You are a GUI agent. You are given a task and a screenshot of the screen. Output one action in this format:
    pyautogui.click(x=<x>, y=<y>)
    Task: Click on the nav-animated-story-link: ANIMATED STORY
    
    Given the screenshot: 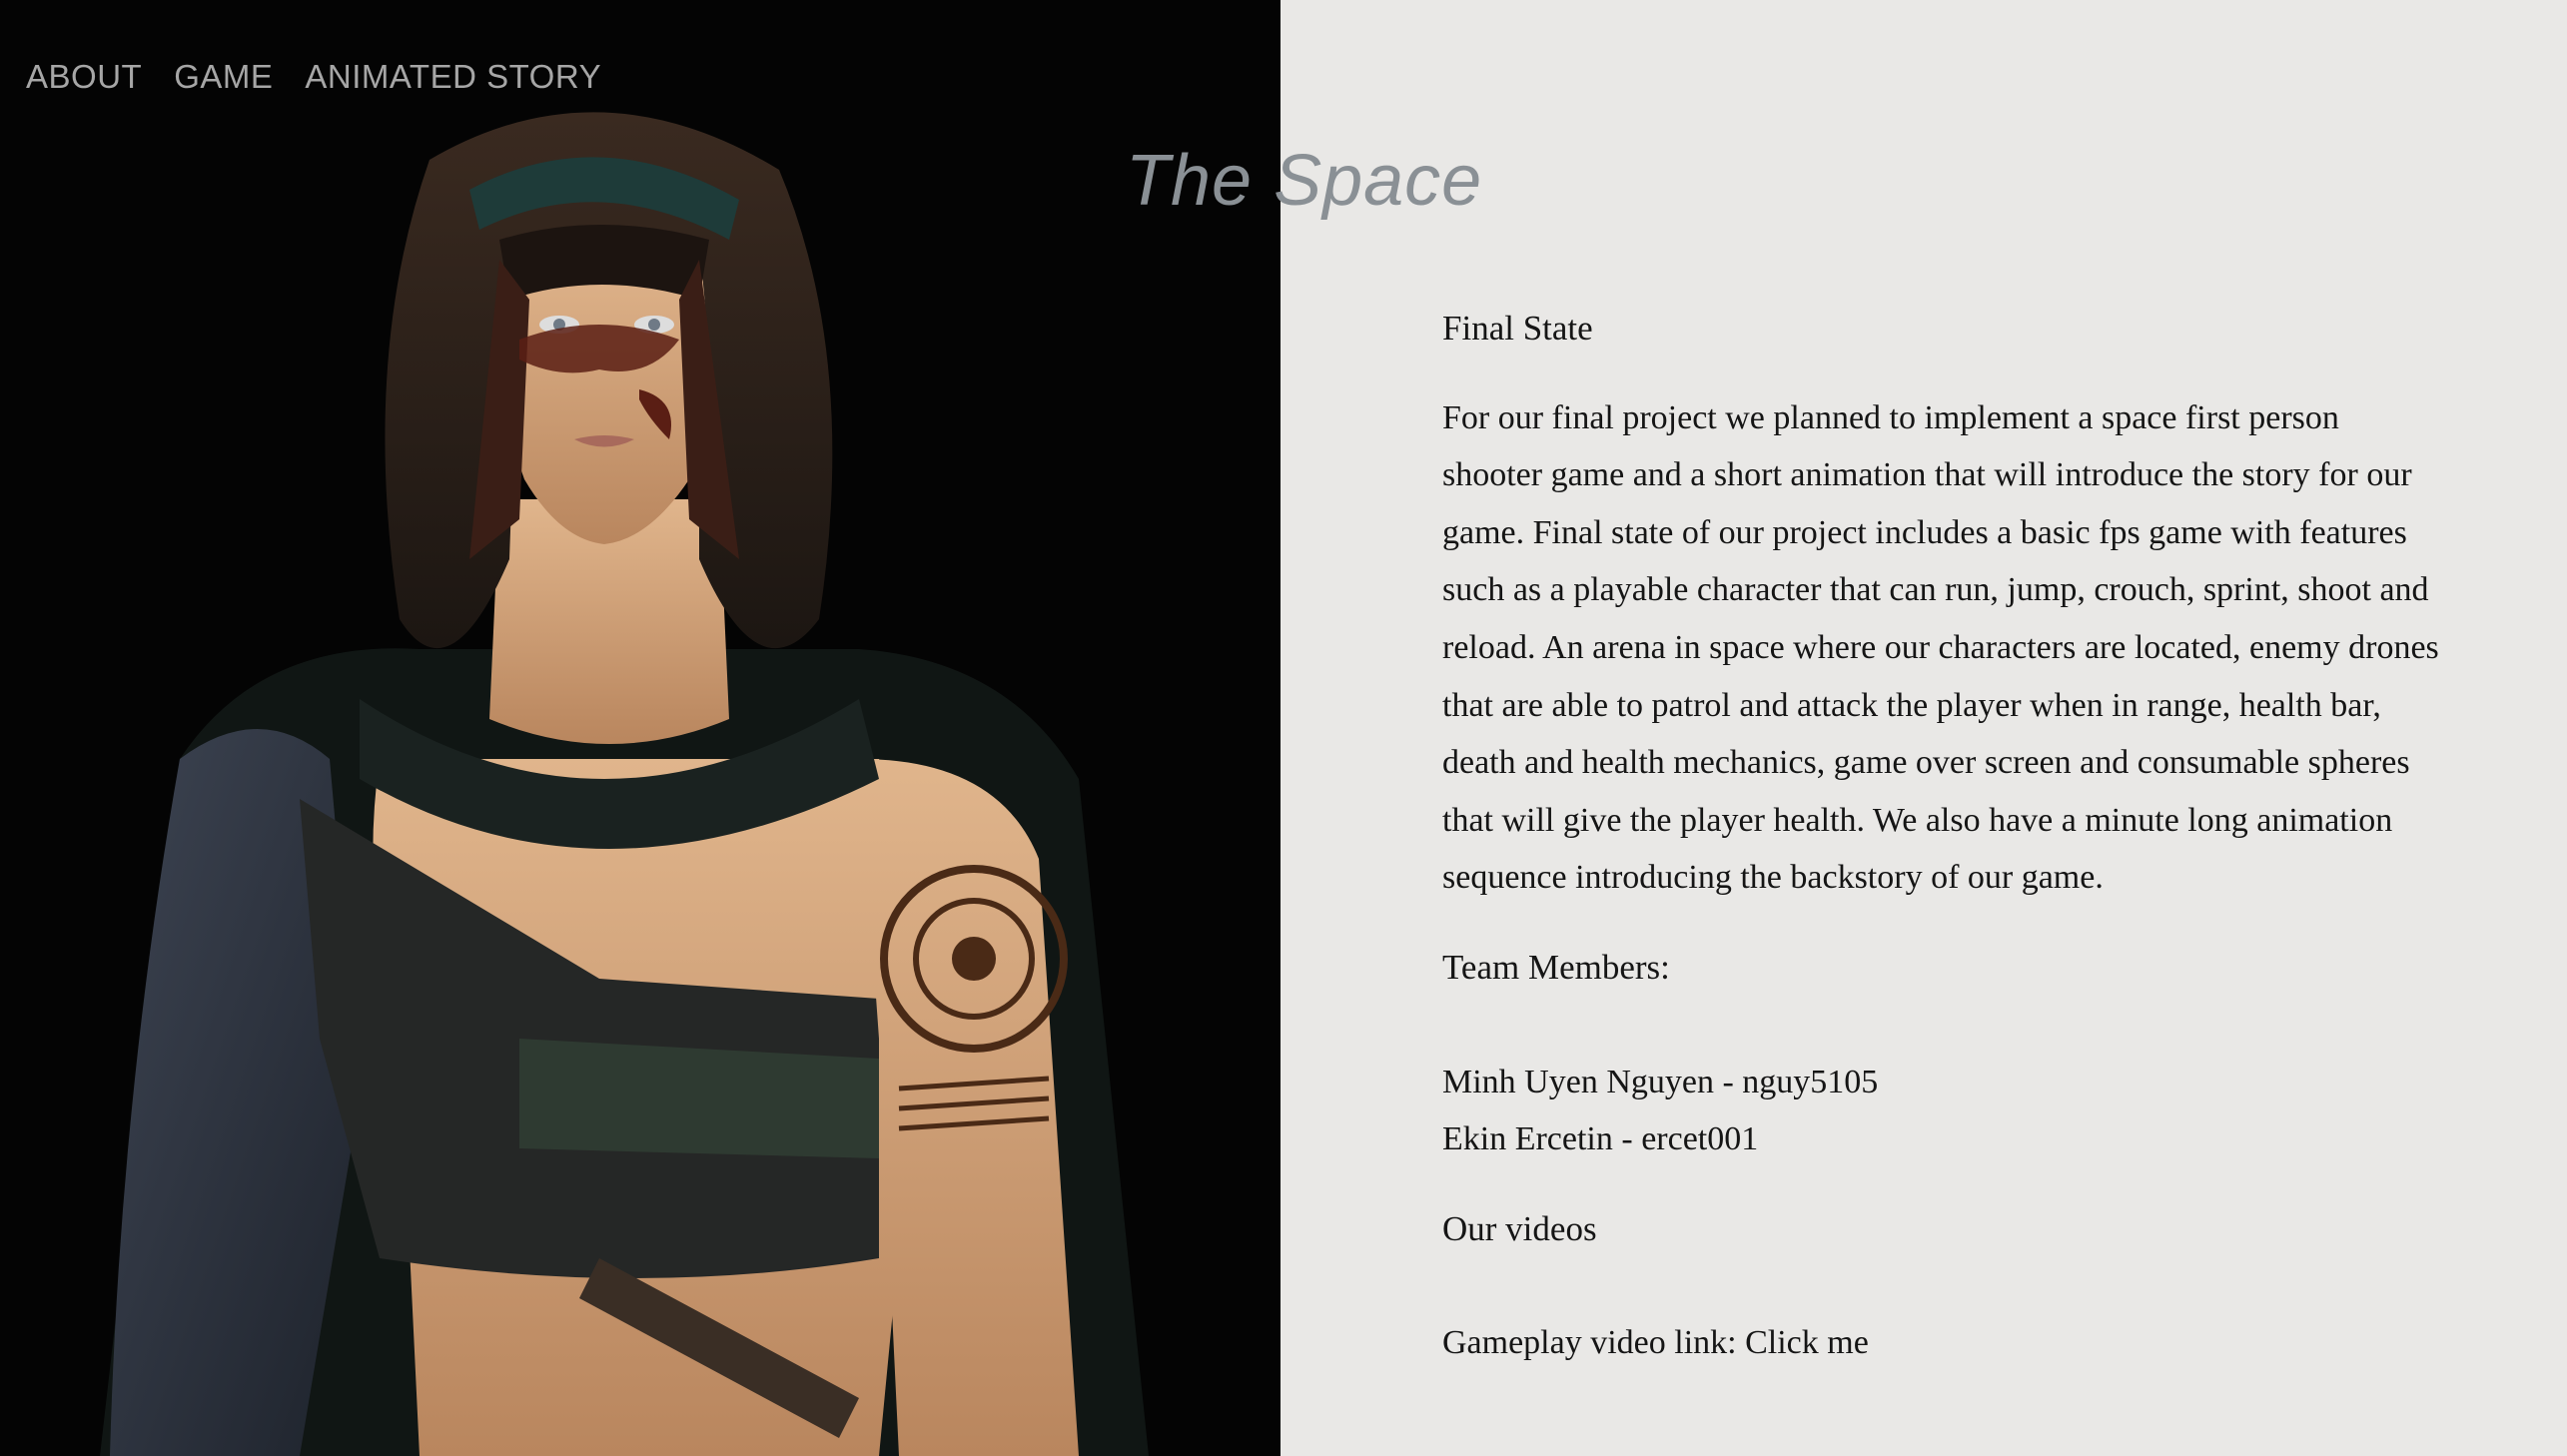 What is the action you would take?
    pyautogui.click(x=453, y=77)
    